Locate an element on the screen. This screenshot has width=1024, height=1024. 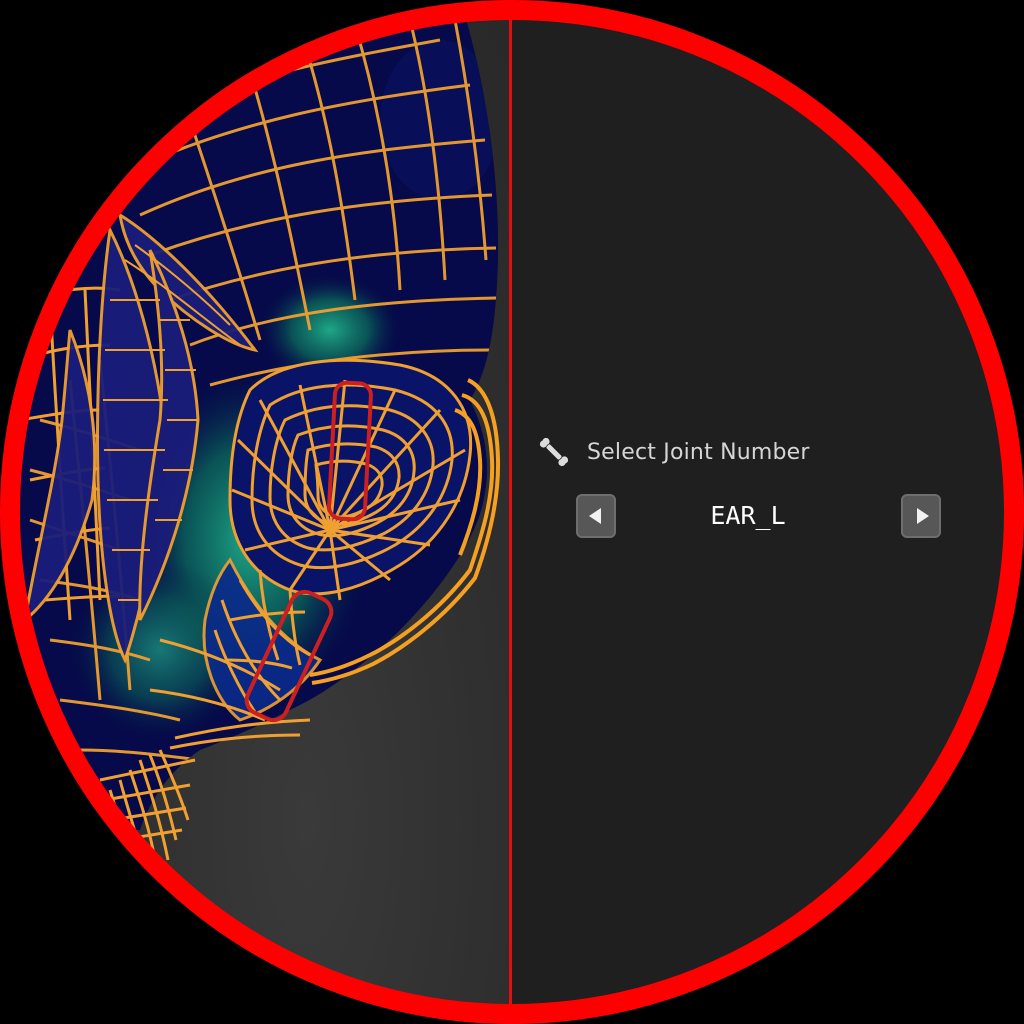
next-joint-button is located at coordinates (921, 516).